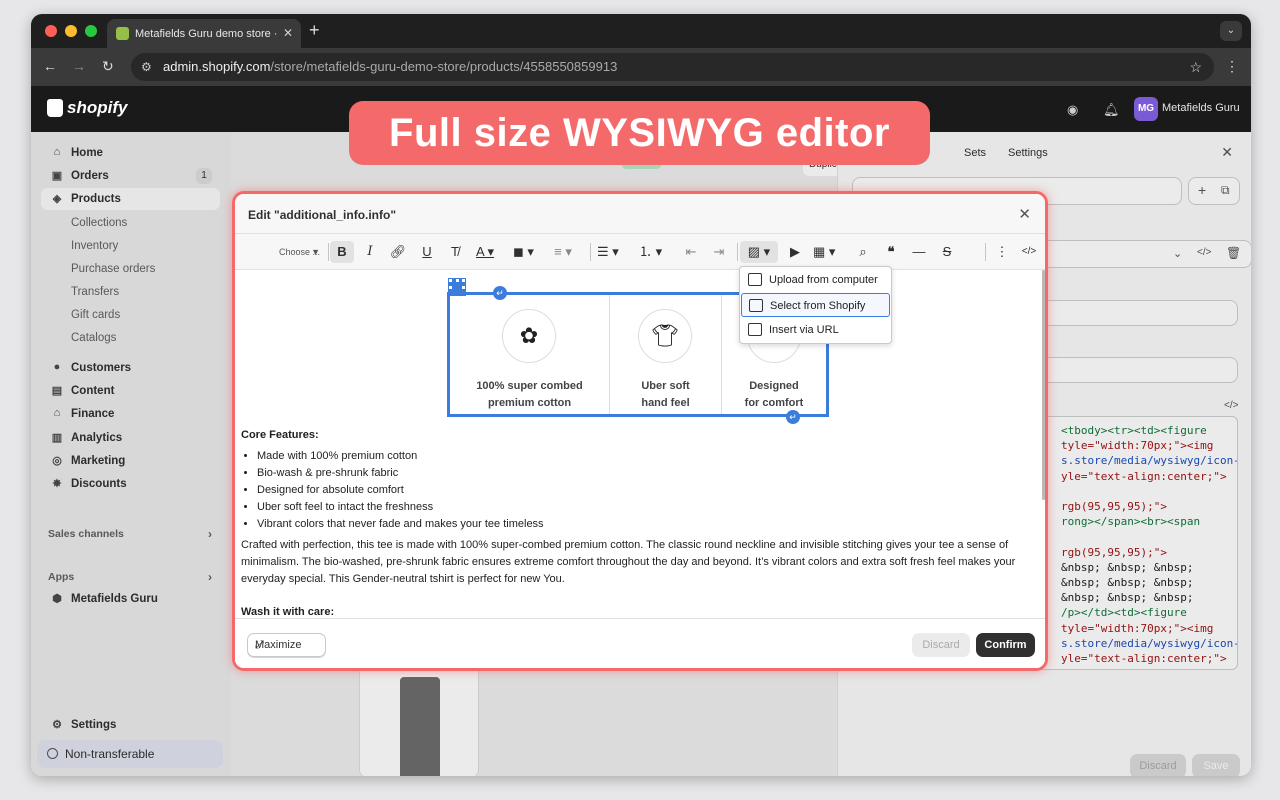 This screenshot has height=800, width=1280. Describe the element at coordinates (278, 645) in the screenshot. I see `maximize-label: Maximize` at that location.